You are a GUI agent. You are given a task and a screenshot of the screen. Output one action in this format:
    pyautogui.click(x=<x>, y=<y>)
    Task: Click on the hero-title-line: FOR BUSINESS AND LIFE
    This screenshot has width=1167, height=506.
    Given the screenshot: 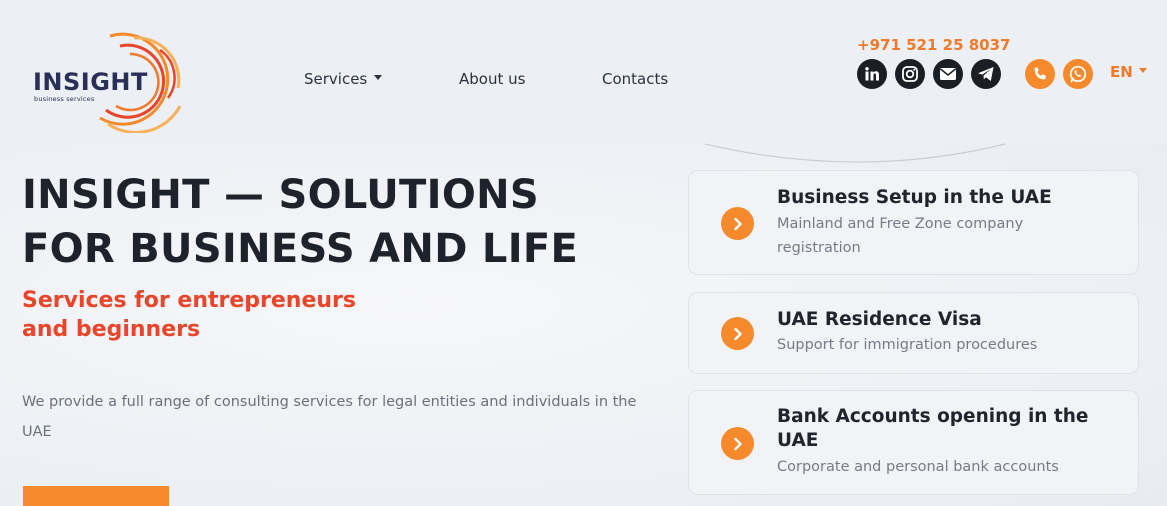 What is the action you would take?
    pyautogui.click(x=300, y=249)
    